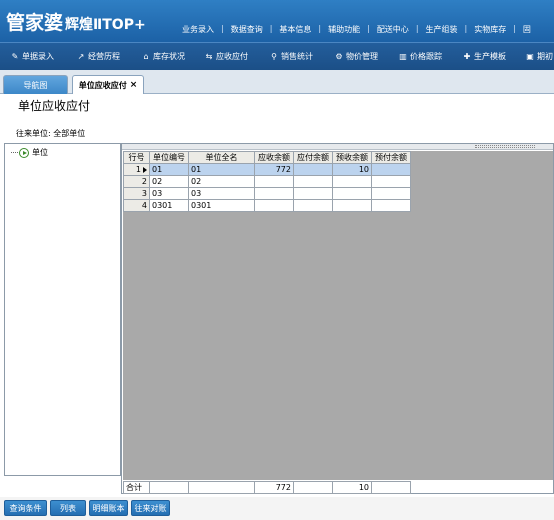  I want to click on logo-main: 管家婆, so click(35, 23).